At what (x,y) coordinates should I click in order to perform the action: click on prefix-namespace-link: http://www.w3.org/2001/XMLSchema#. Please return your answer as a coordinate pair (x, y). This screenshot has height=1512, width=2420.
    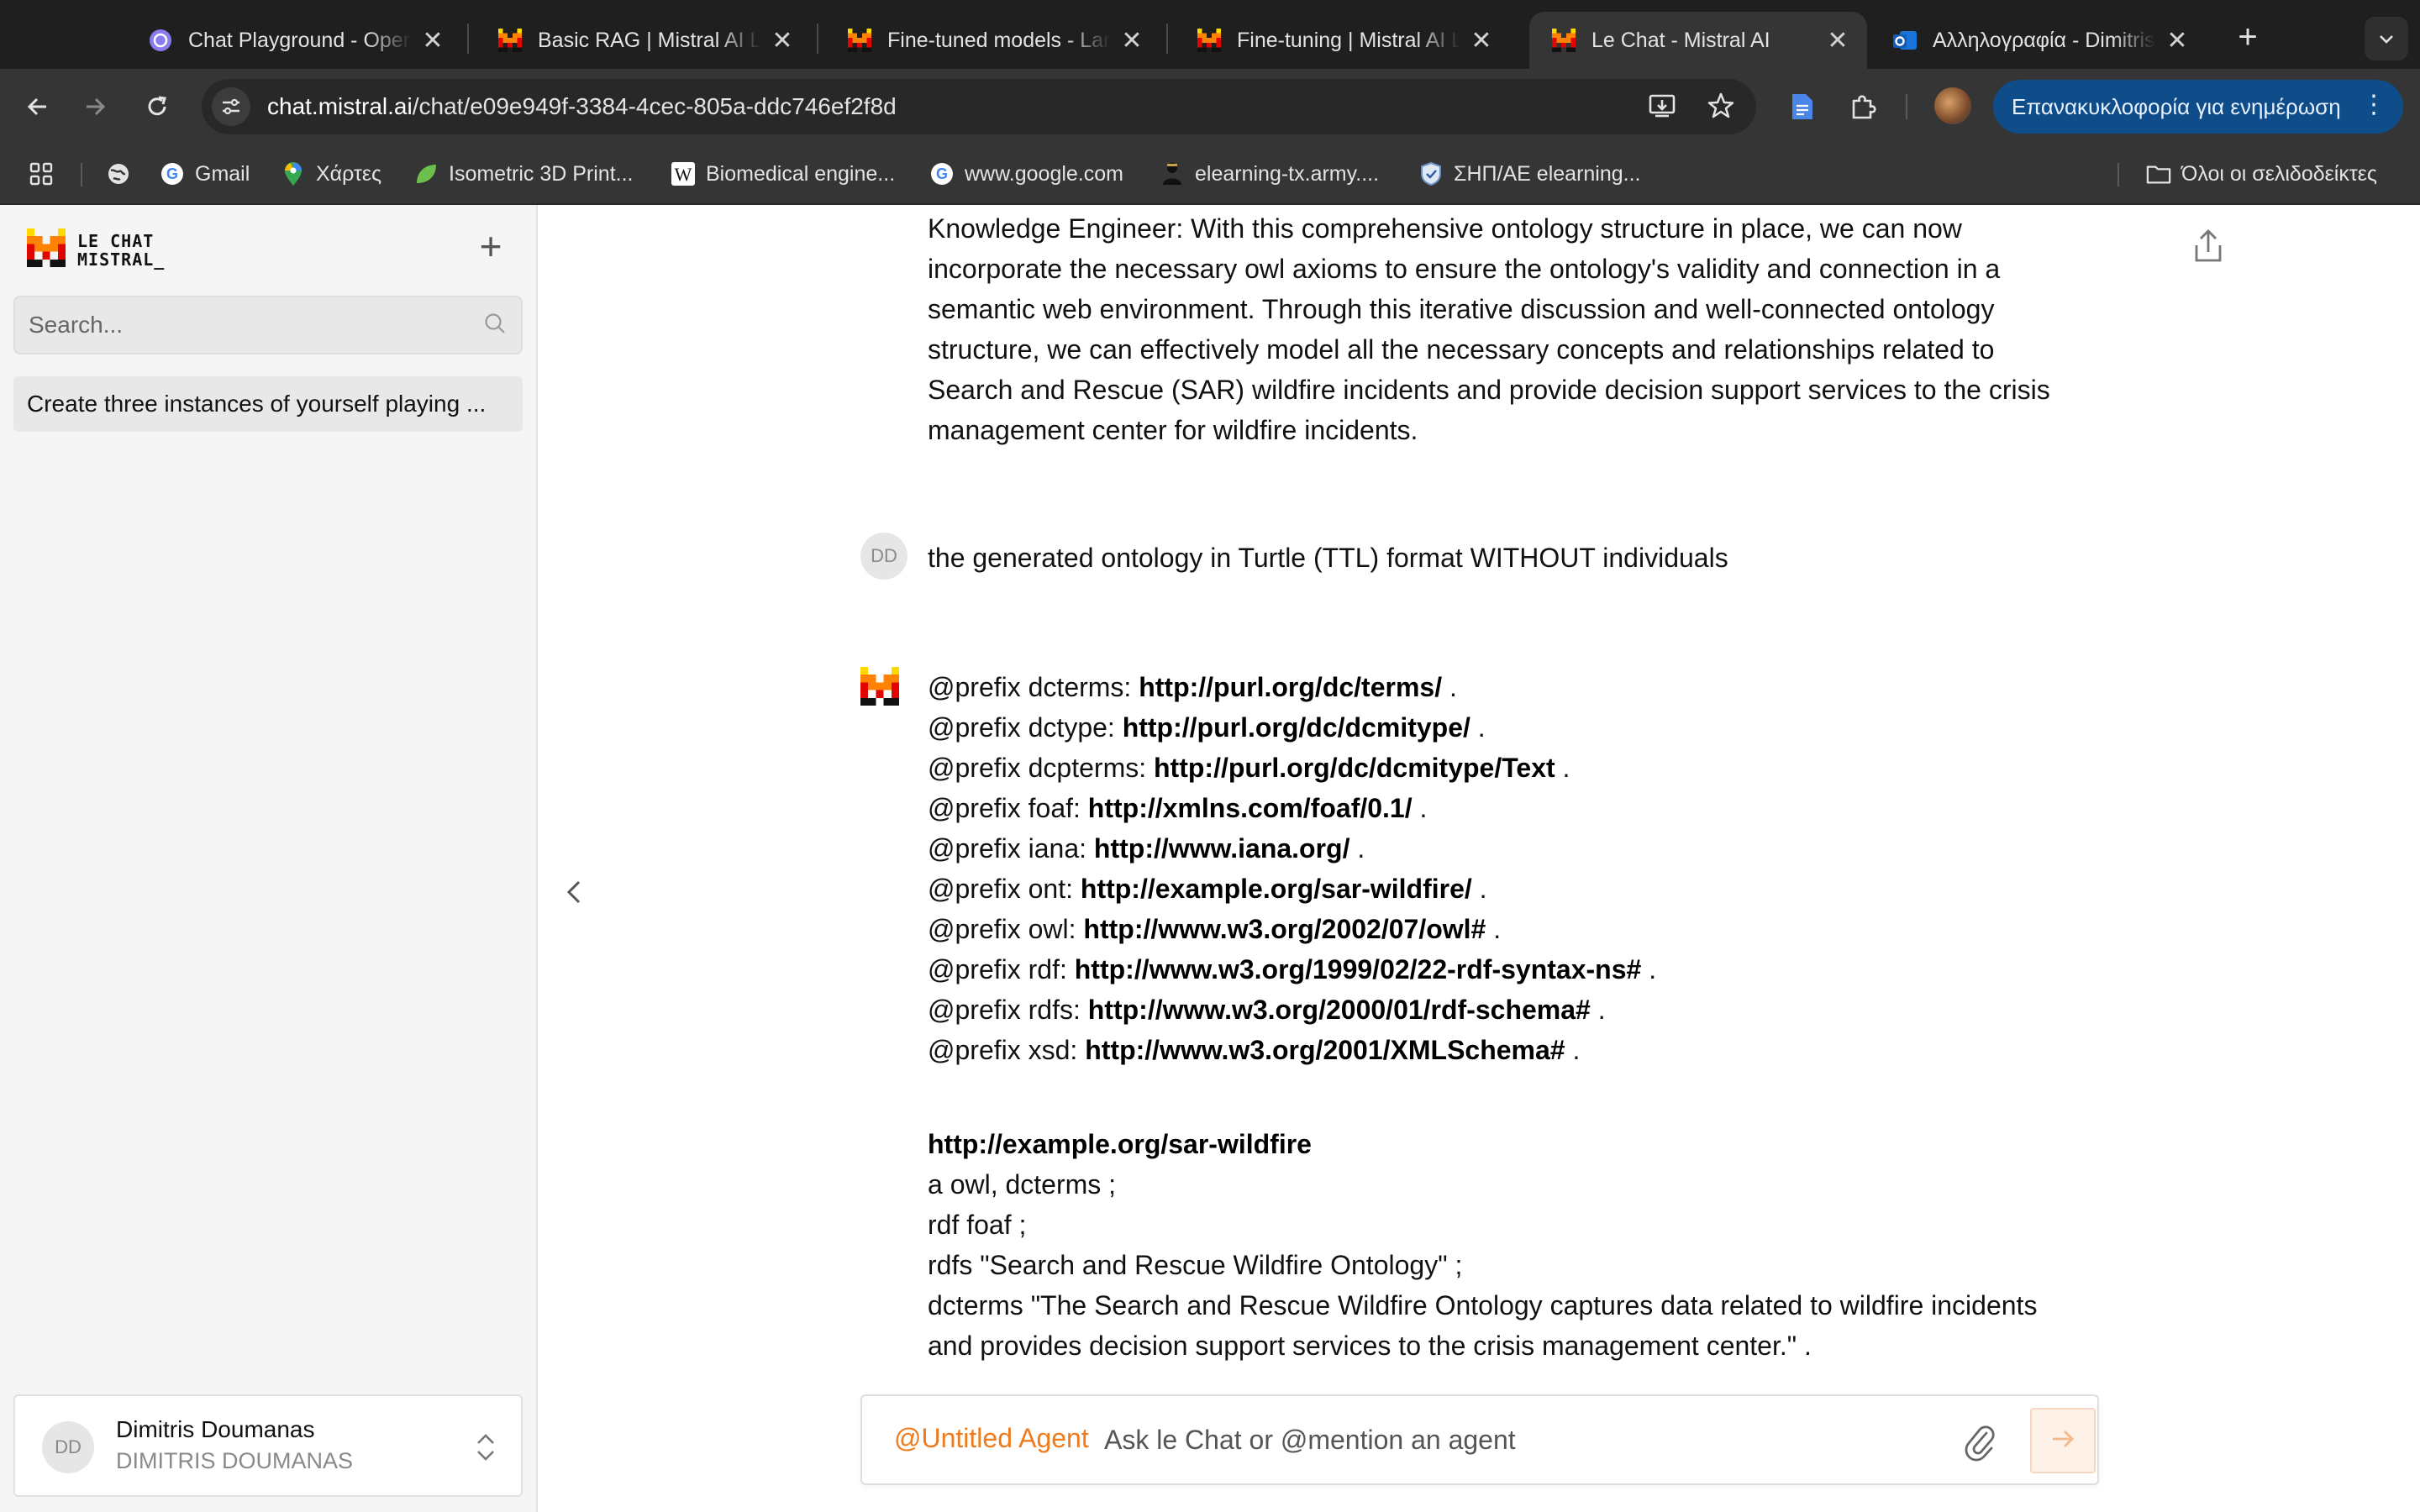
    Looking at the image, I should click on (1325, 1050).